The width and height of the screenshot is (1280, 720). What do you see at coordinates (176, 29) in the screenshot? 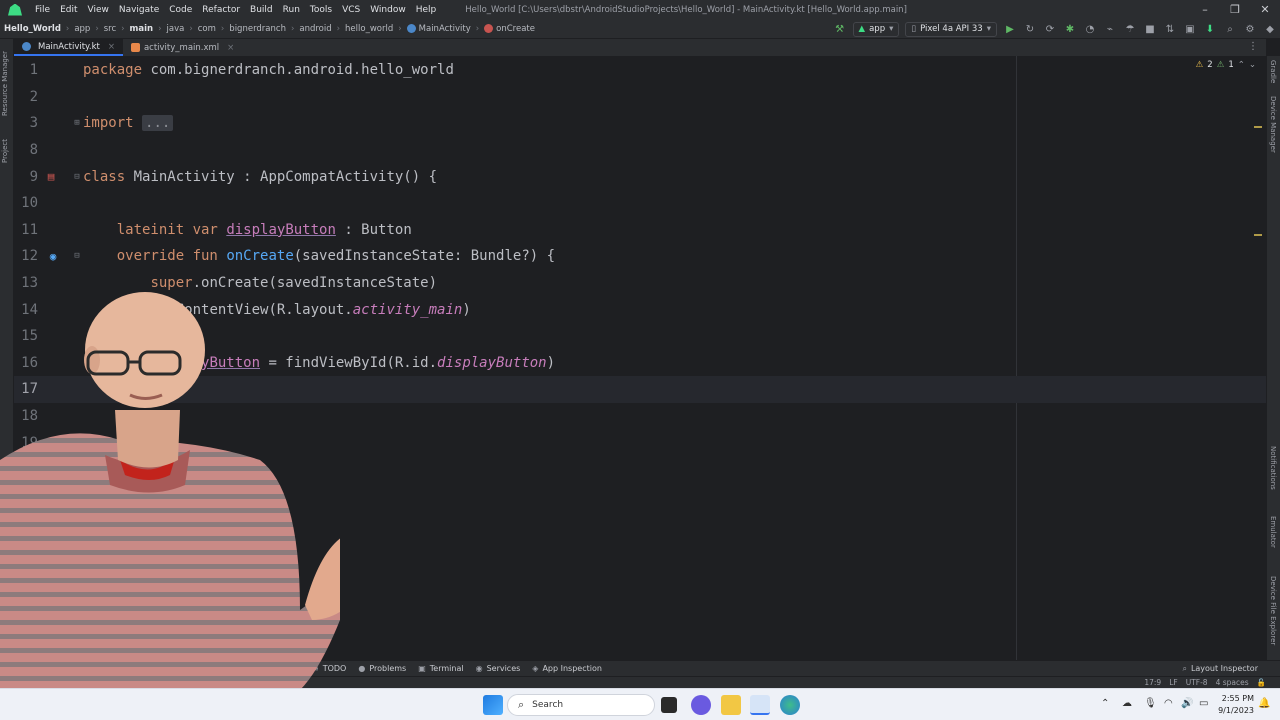
I see `breadcrumb-java: java` at bounding box center [176, 29].